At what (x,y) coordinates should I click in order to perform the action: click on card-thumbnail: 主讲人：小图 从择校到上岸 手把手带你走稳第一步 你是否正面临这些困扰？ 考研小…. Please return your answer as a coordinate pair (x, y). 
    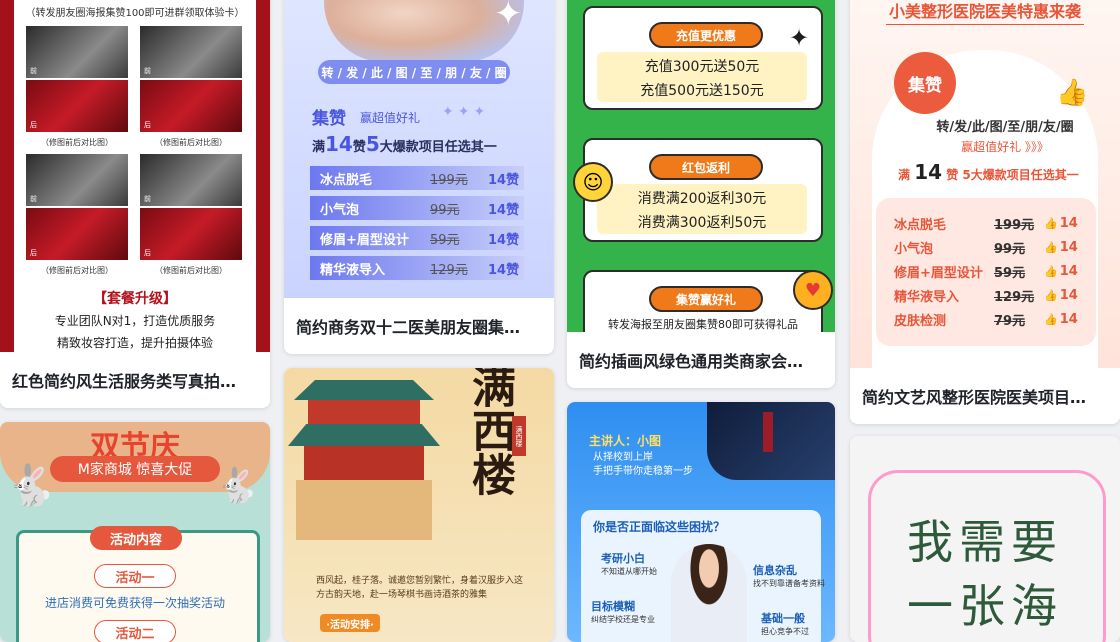
    Looking at the image, I should click on (701, 522).